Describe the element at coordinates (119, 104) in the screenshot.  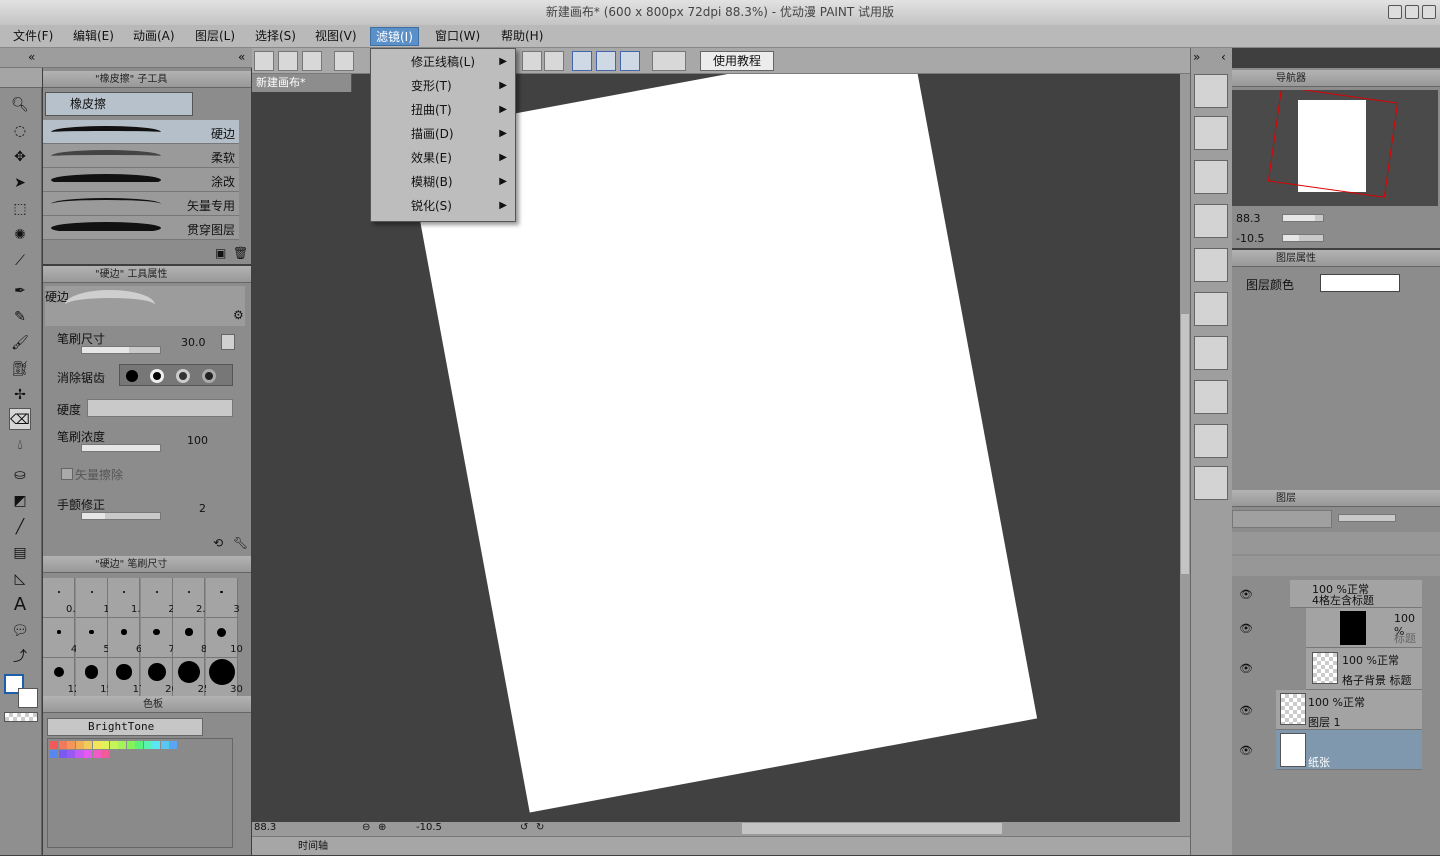
I see `subtool-group-tab: 橡皮擦` at that location.